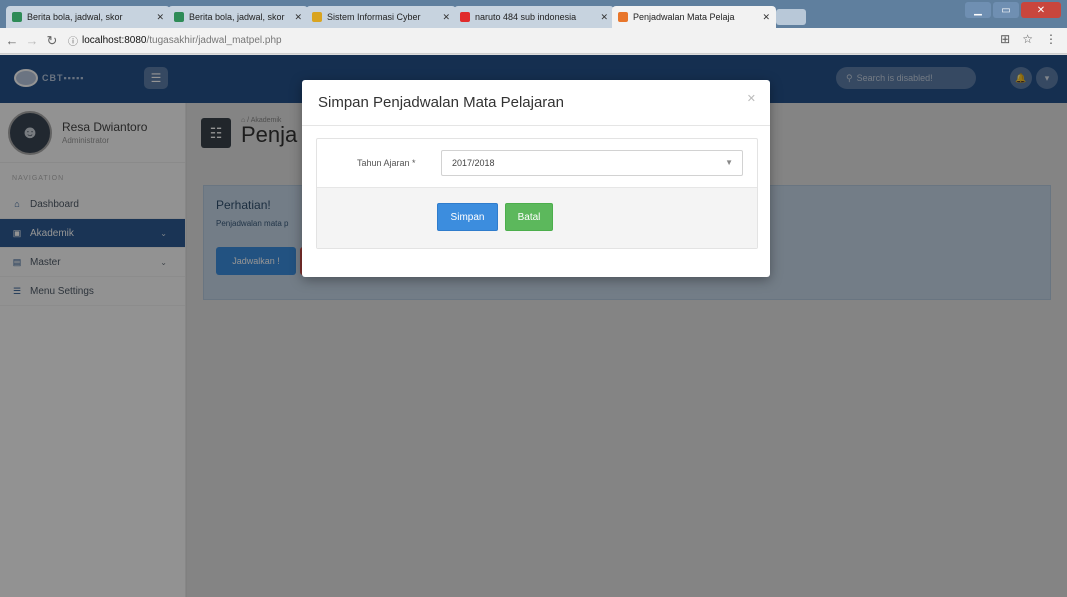 This screenshot has width=1067, height=597. I want to click on form-panel: Tahun Ajaran * 2017/2018 ▼ Simpan Batal, so click(537, 193).